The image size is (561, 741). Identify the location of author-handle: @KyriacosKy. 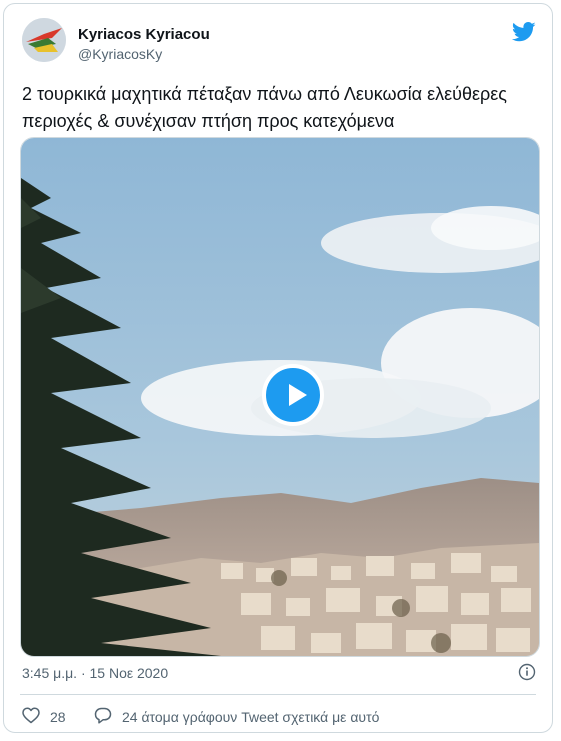
(120, 54).